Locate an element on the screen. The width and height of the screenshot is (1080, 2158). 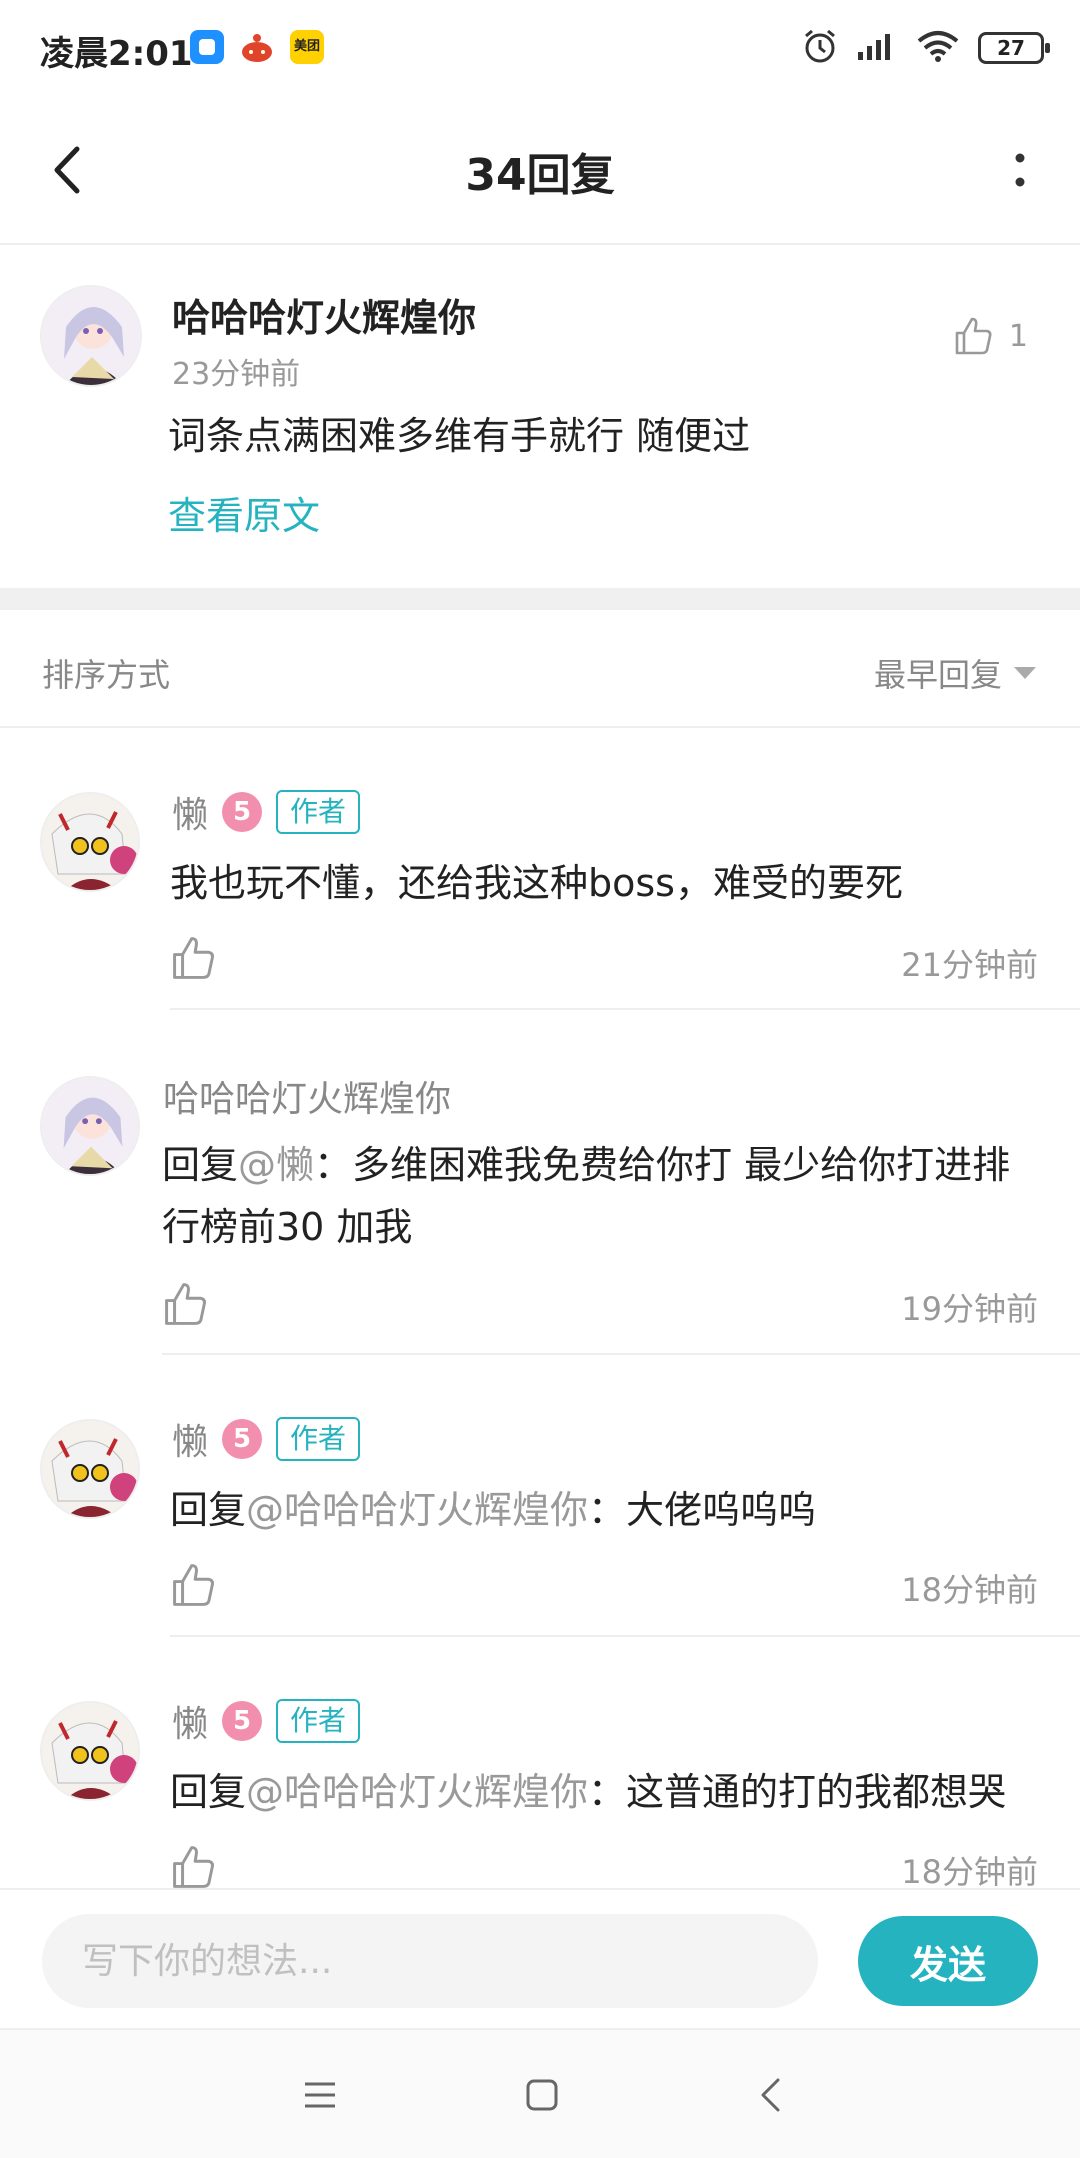
send-button: 发送 is located at coordinates (948, 1961).